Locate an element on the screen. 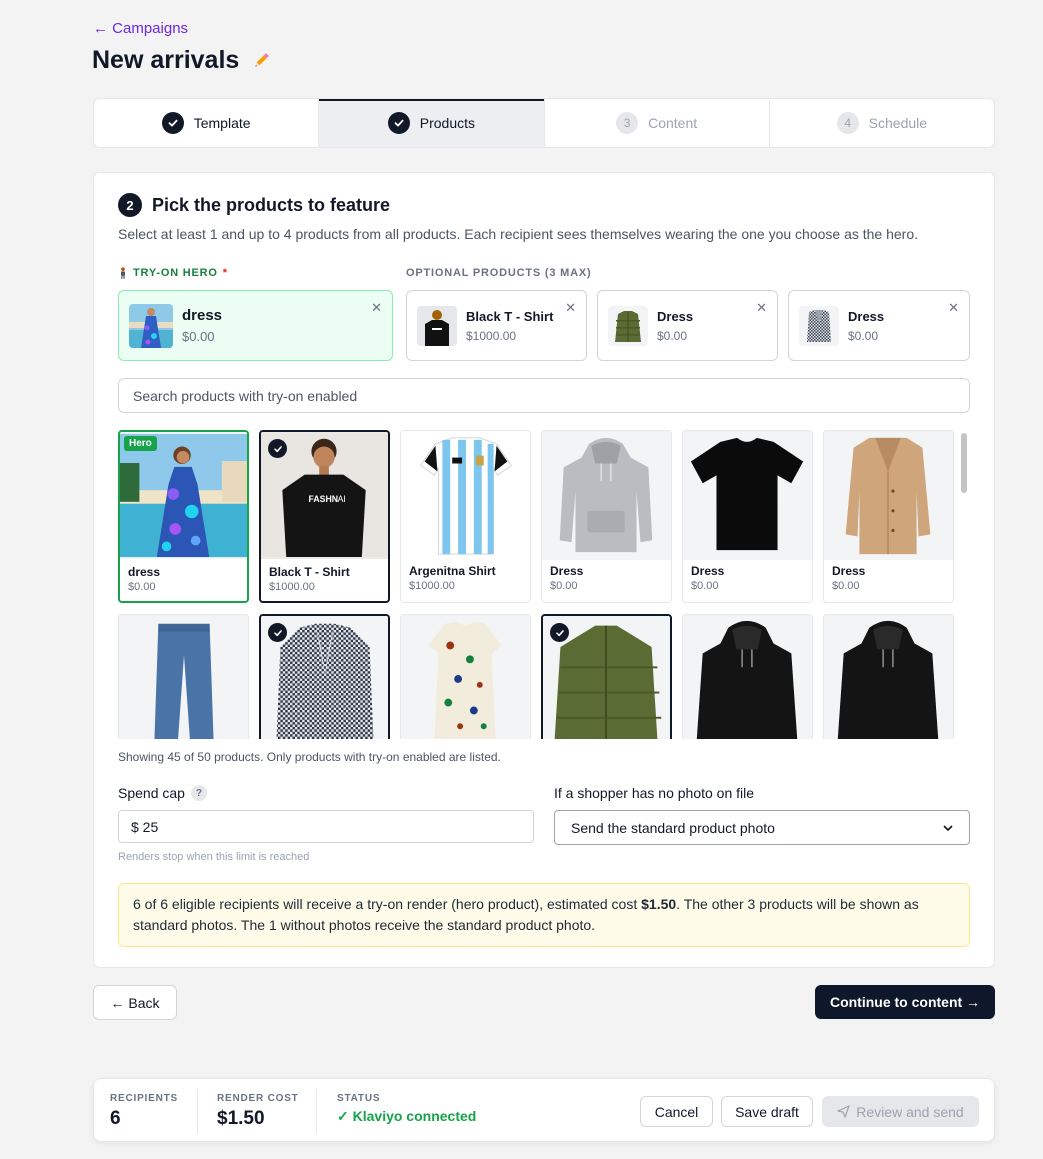  no-photo-select: Send the standard product photo is located at coordinates (762, 827).